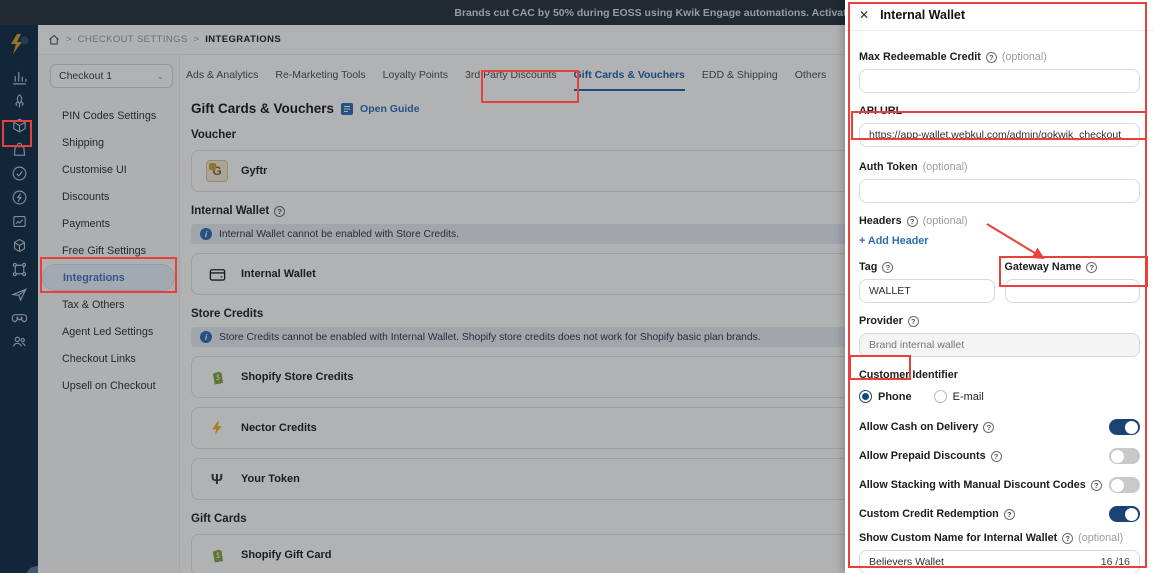 The image size is (1154, 573). I want to click on cod-toggle, so click(1124, 427).